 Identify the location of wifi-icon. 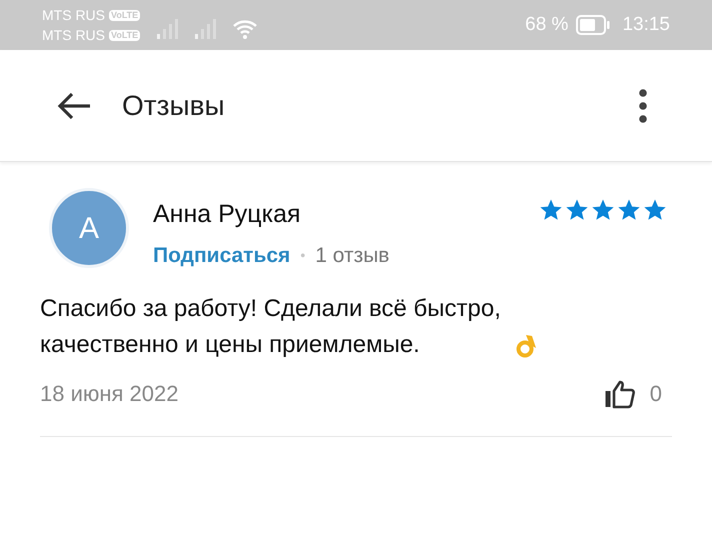
(245, 29).